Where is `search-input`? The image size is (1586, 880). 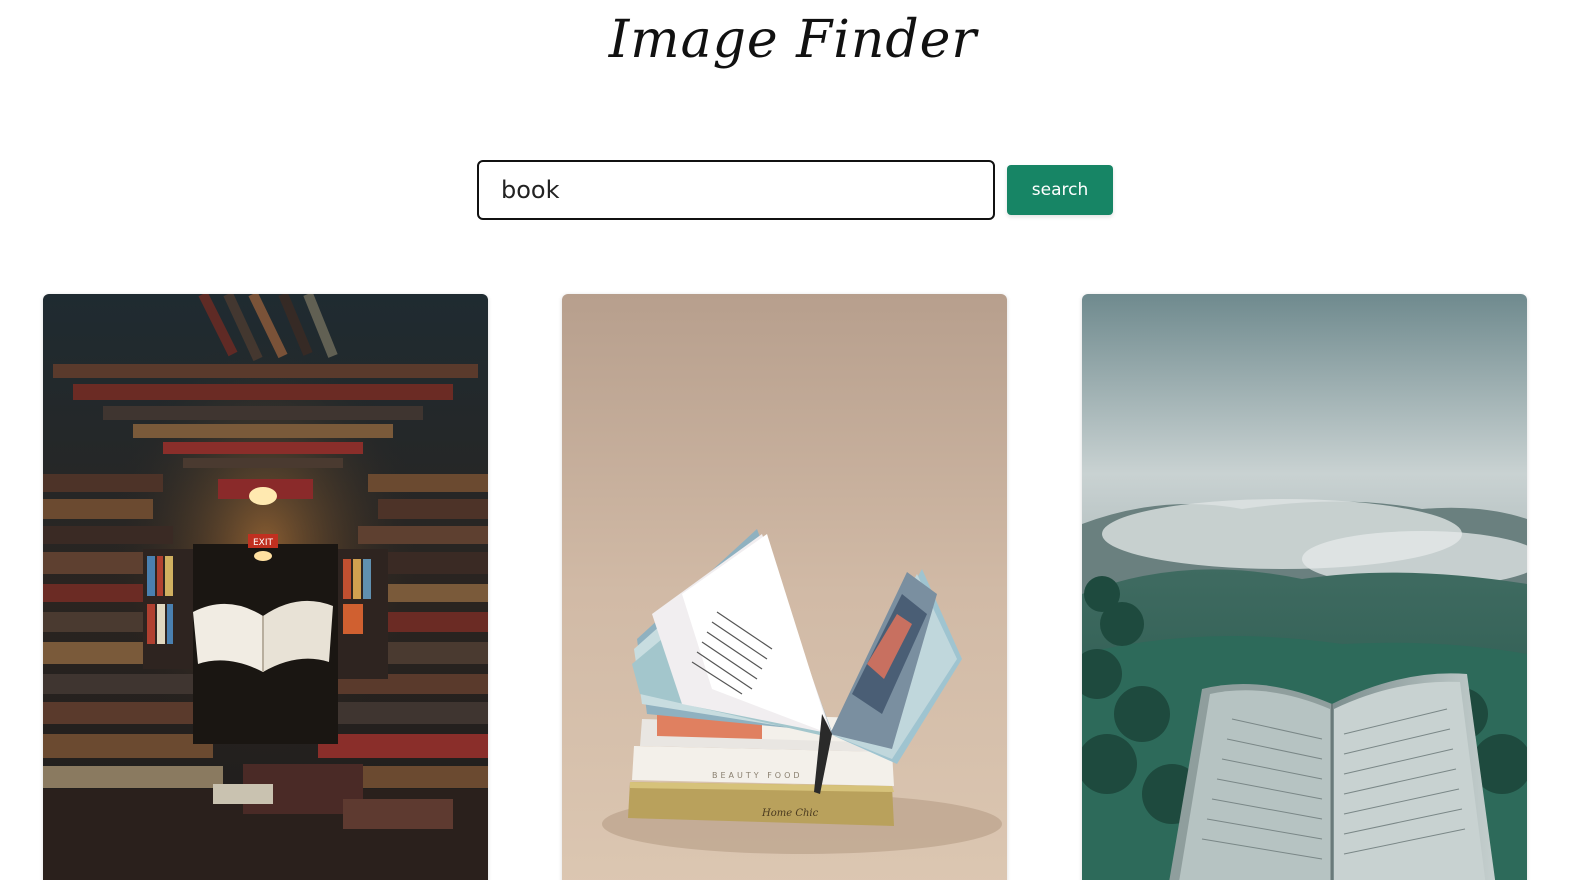
search-input is located at coordinates (736, 190).